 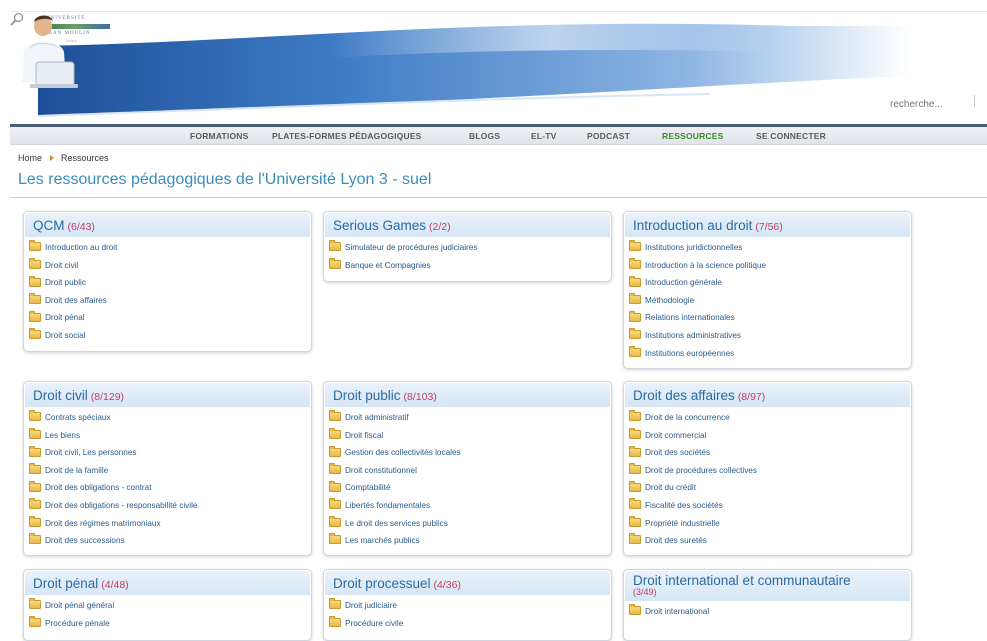 What do you see at coordinates (347, 136) in the screenshot?
I see `nav-plates-formes: PLATES-FORMES PÉDAGOGIQUES` at bounding box center [347, 136].